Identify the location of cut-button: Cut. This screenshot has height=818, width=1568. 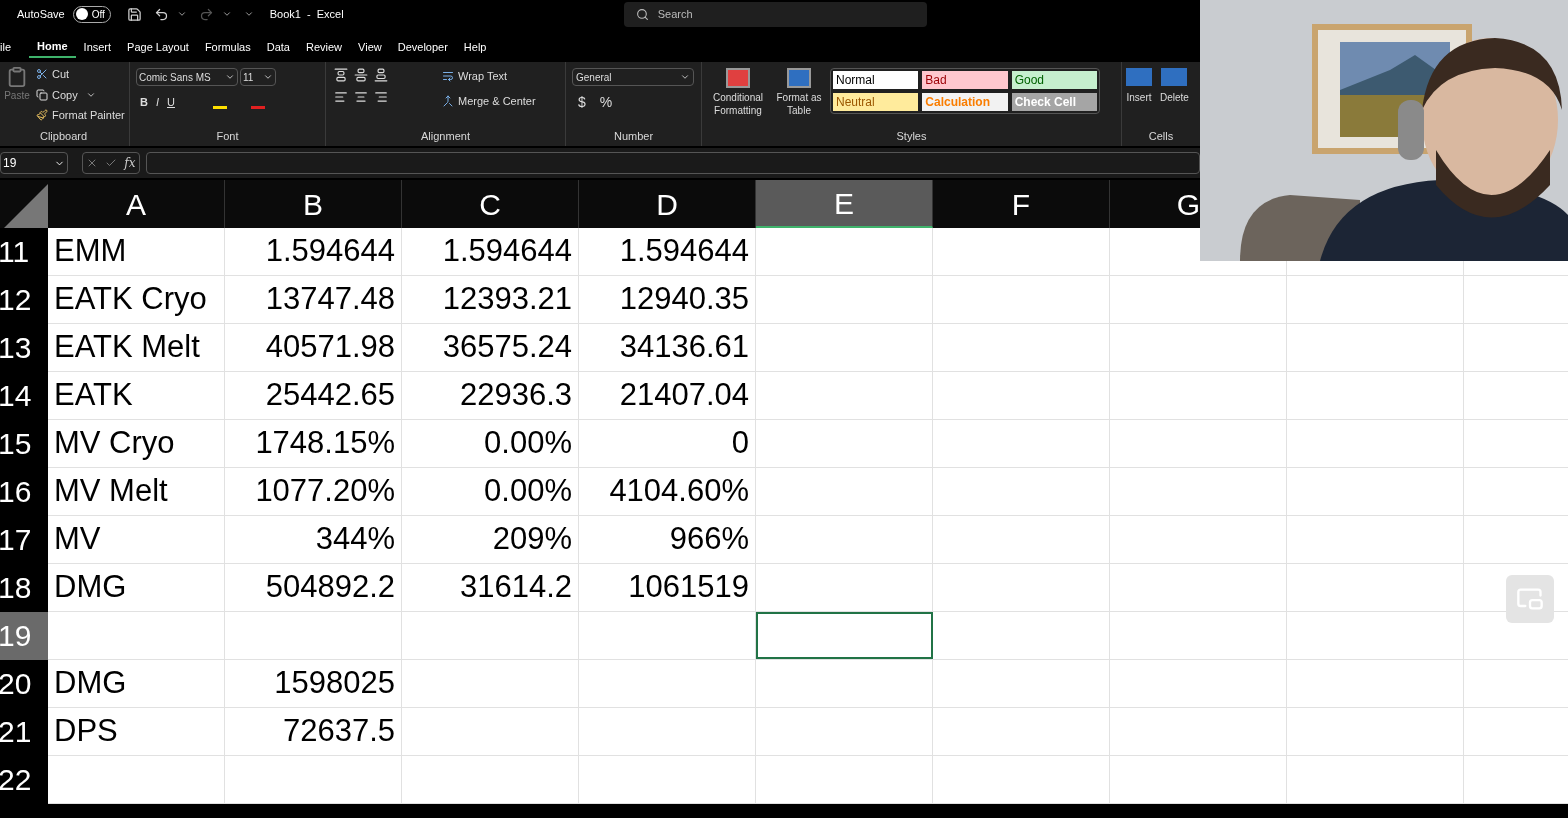
(80, 74).